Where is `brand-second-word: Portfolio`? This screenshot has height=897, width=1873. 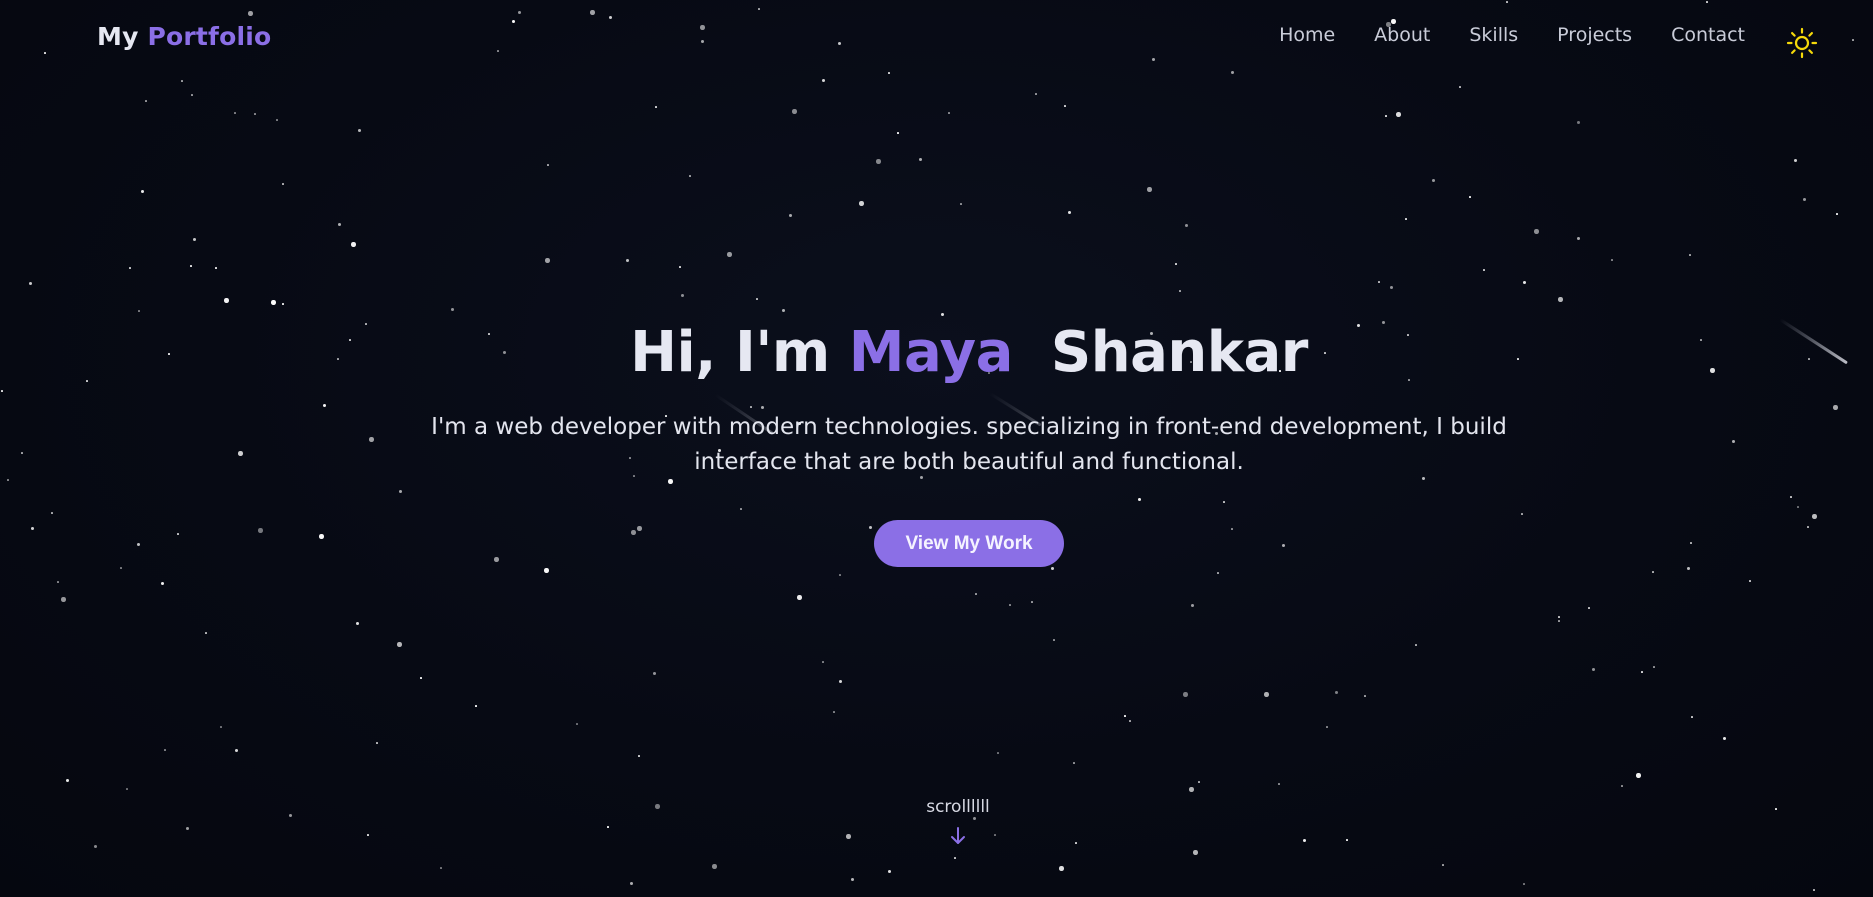
brand-second-word: Portfolio is located at coordinates (209, 36).